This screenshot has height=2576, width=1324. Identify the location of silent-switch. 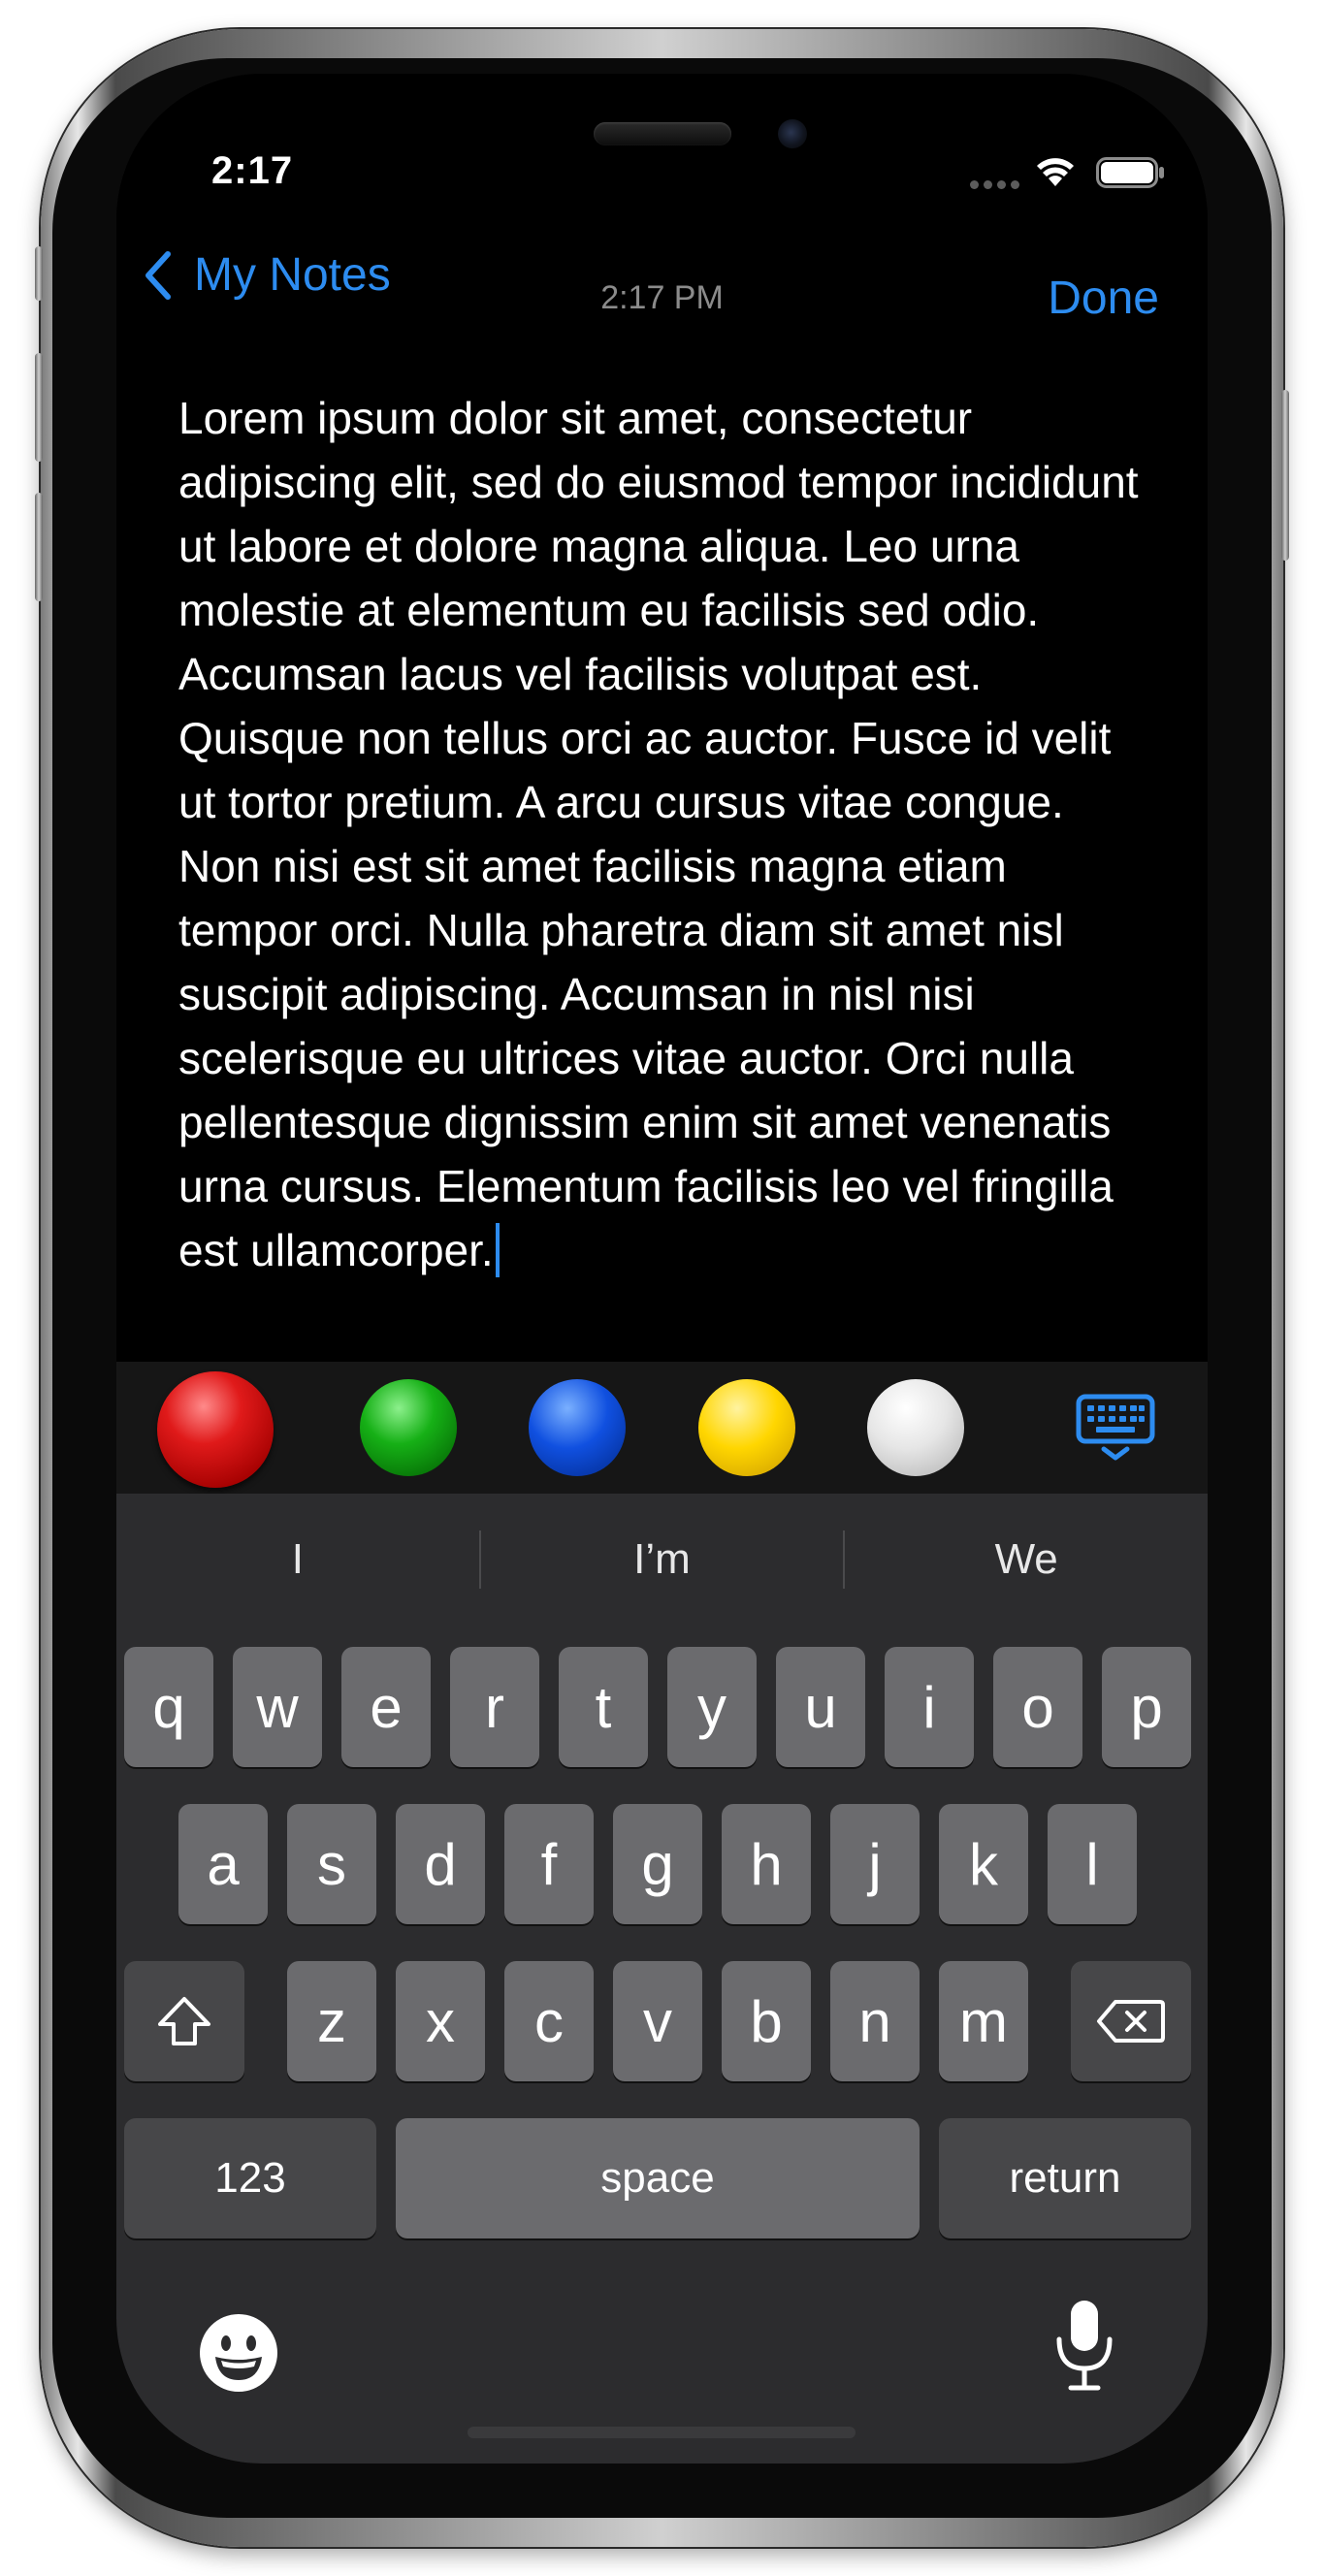
(39, 273).